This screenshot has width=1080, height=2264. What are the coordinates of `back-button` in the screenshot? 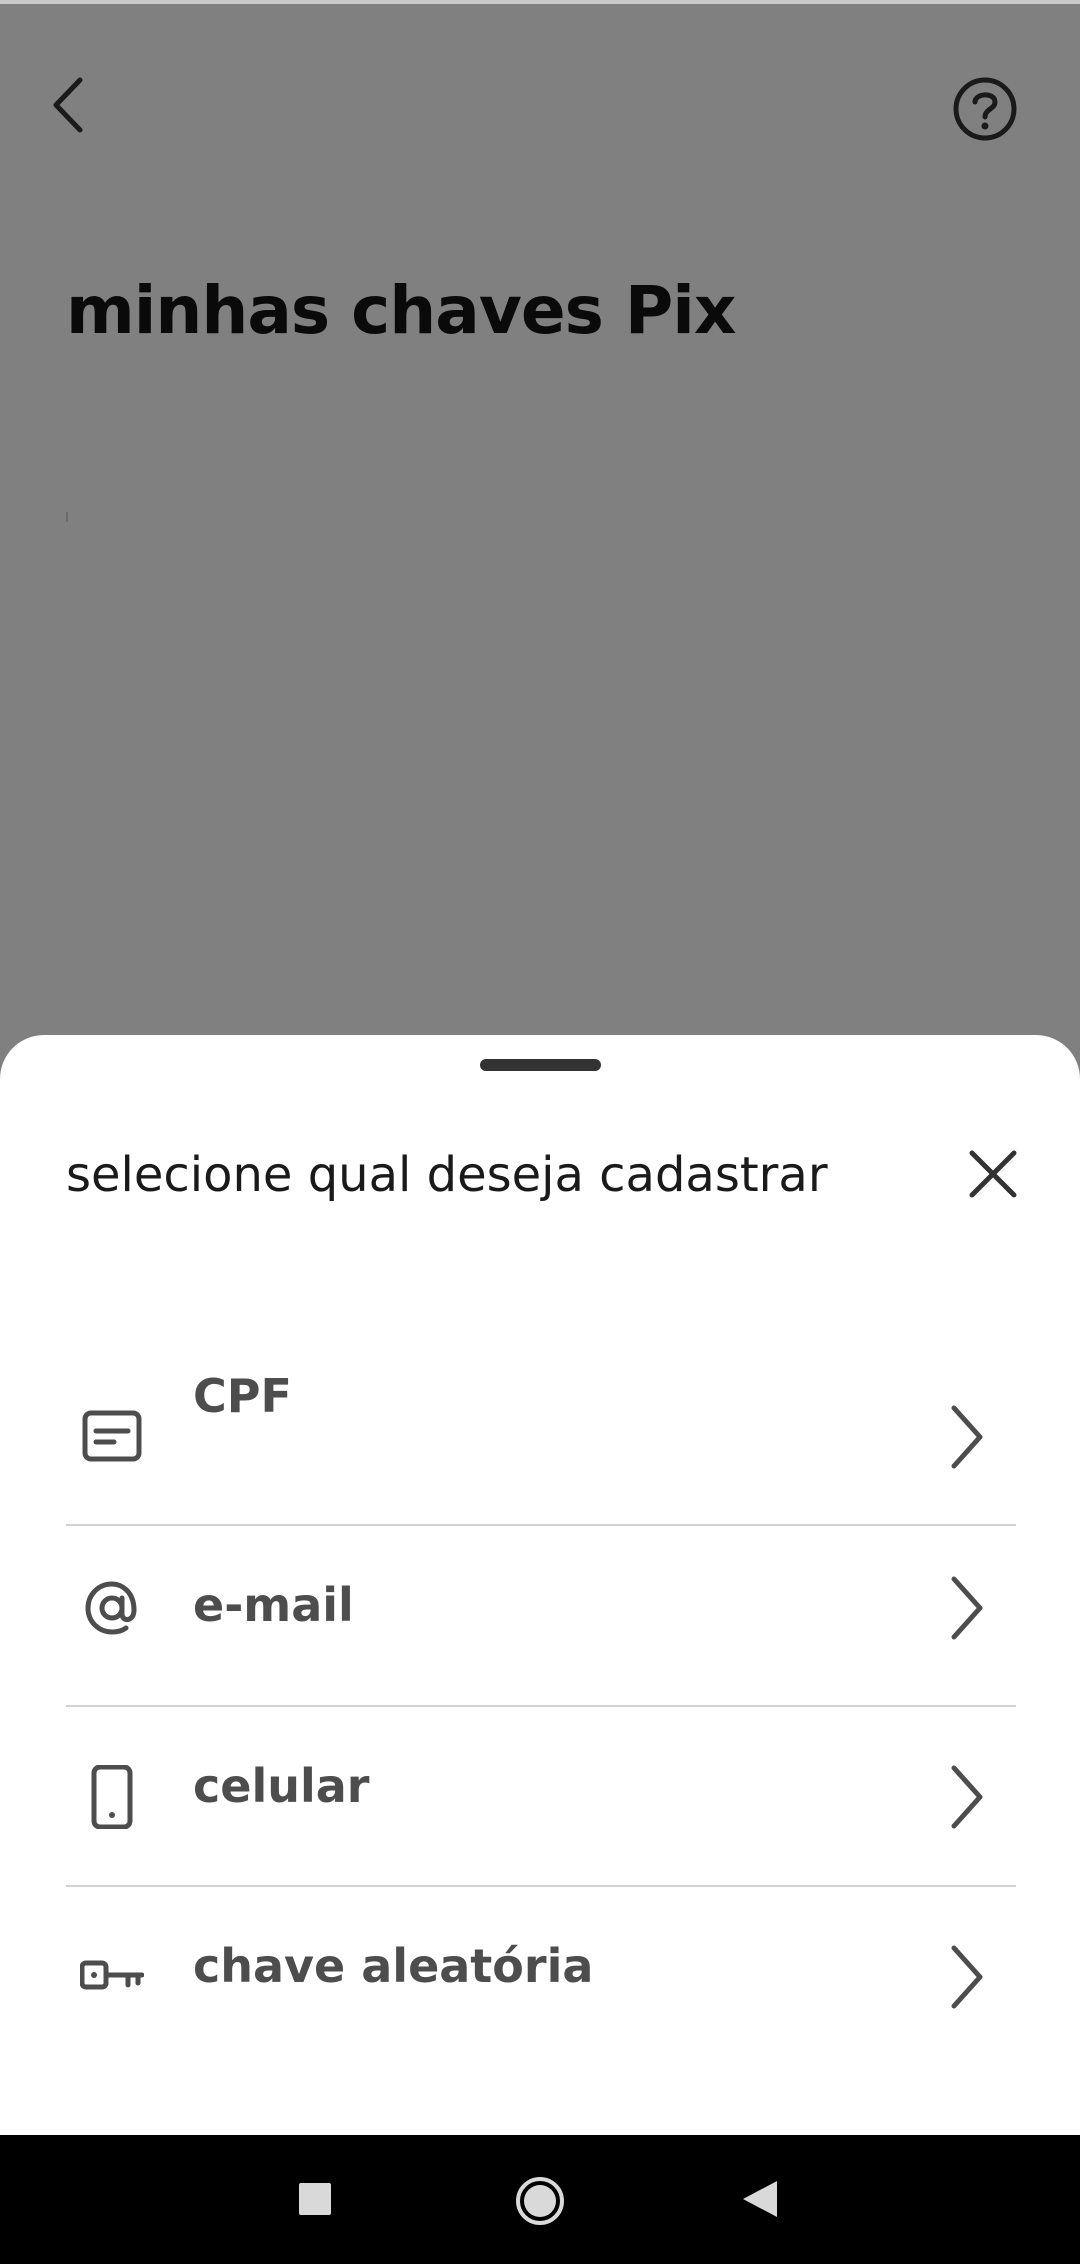 It's located at (69, 105).